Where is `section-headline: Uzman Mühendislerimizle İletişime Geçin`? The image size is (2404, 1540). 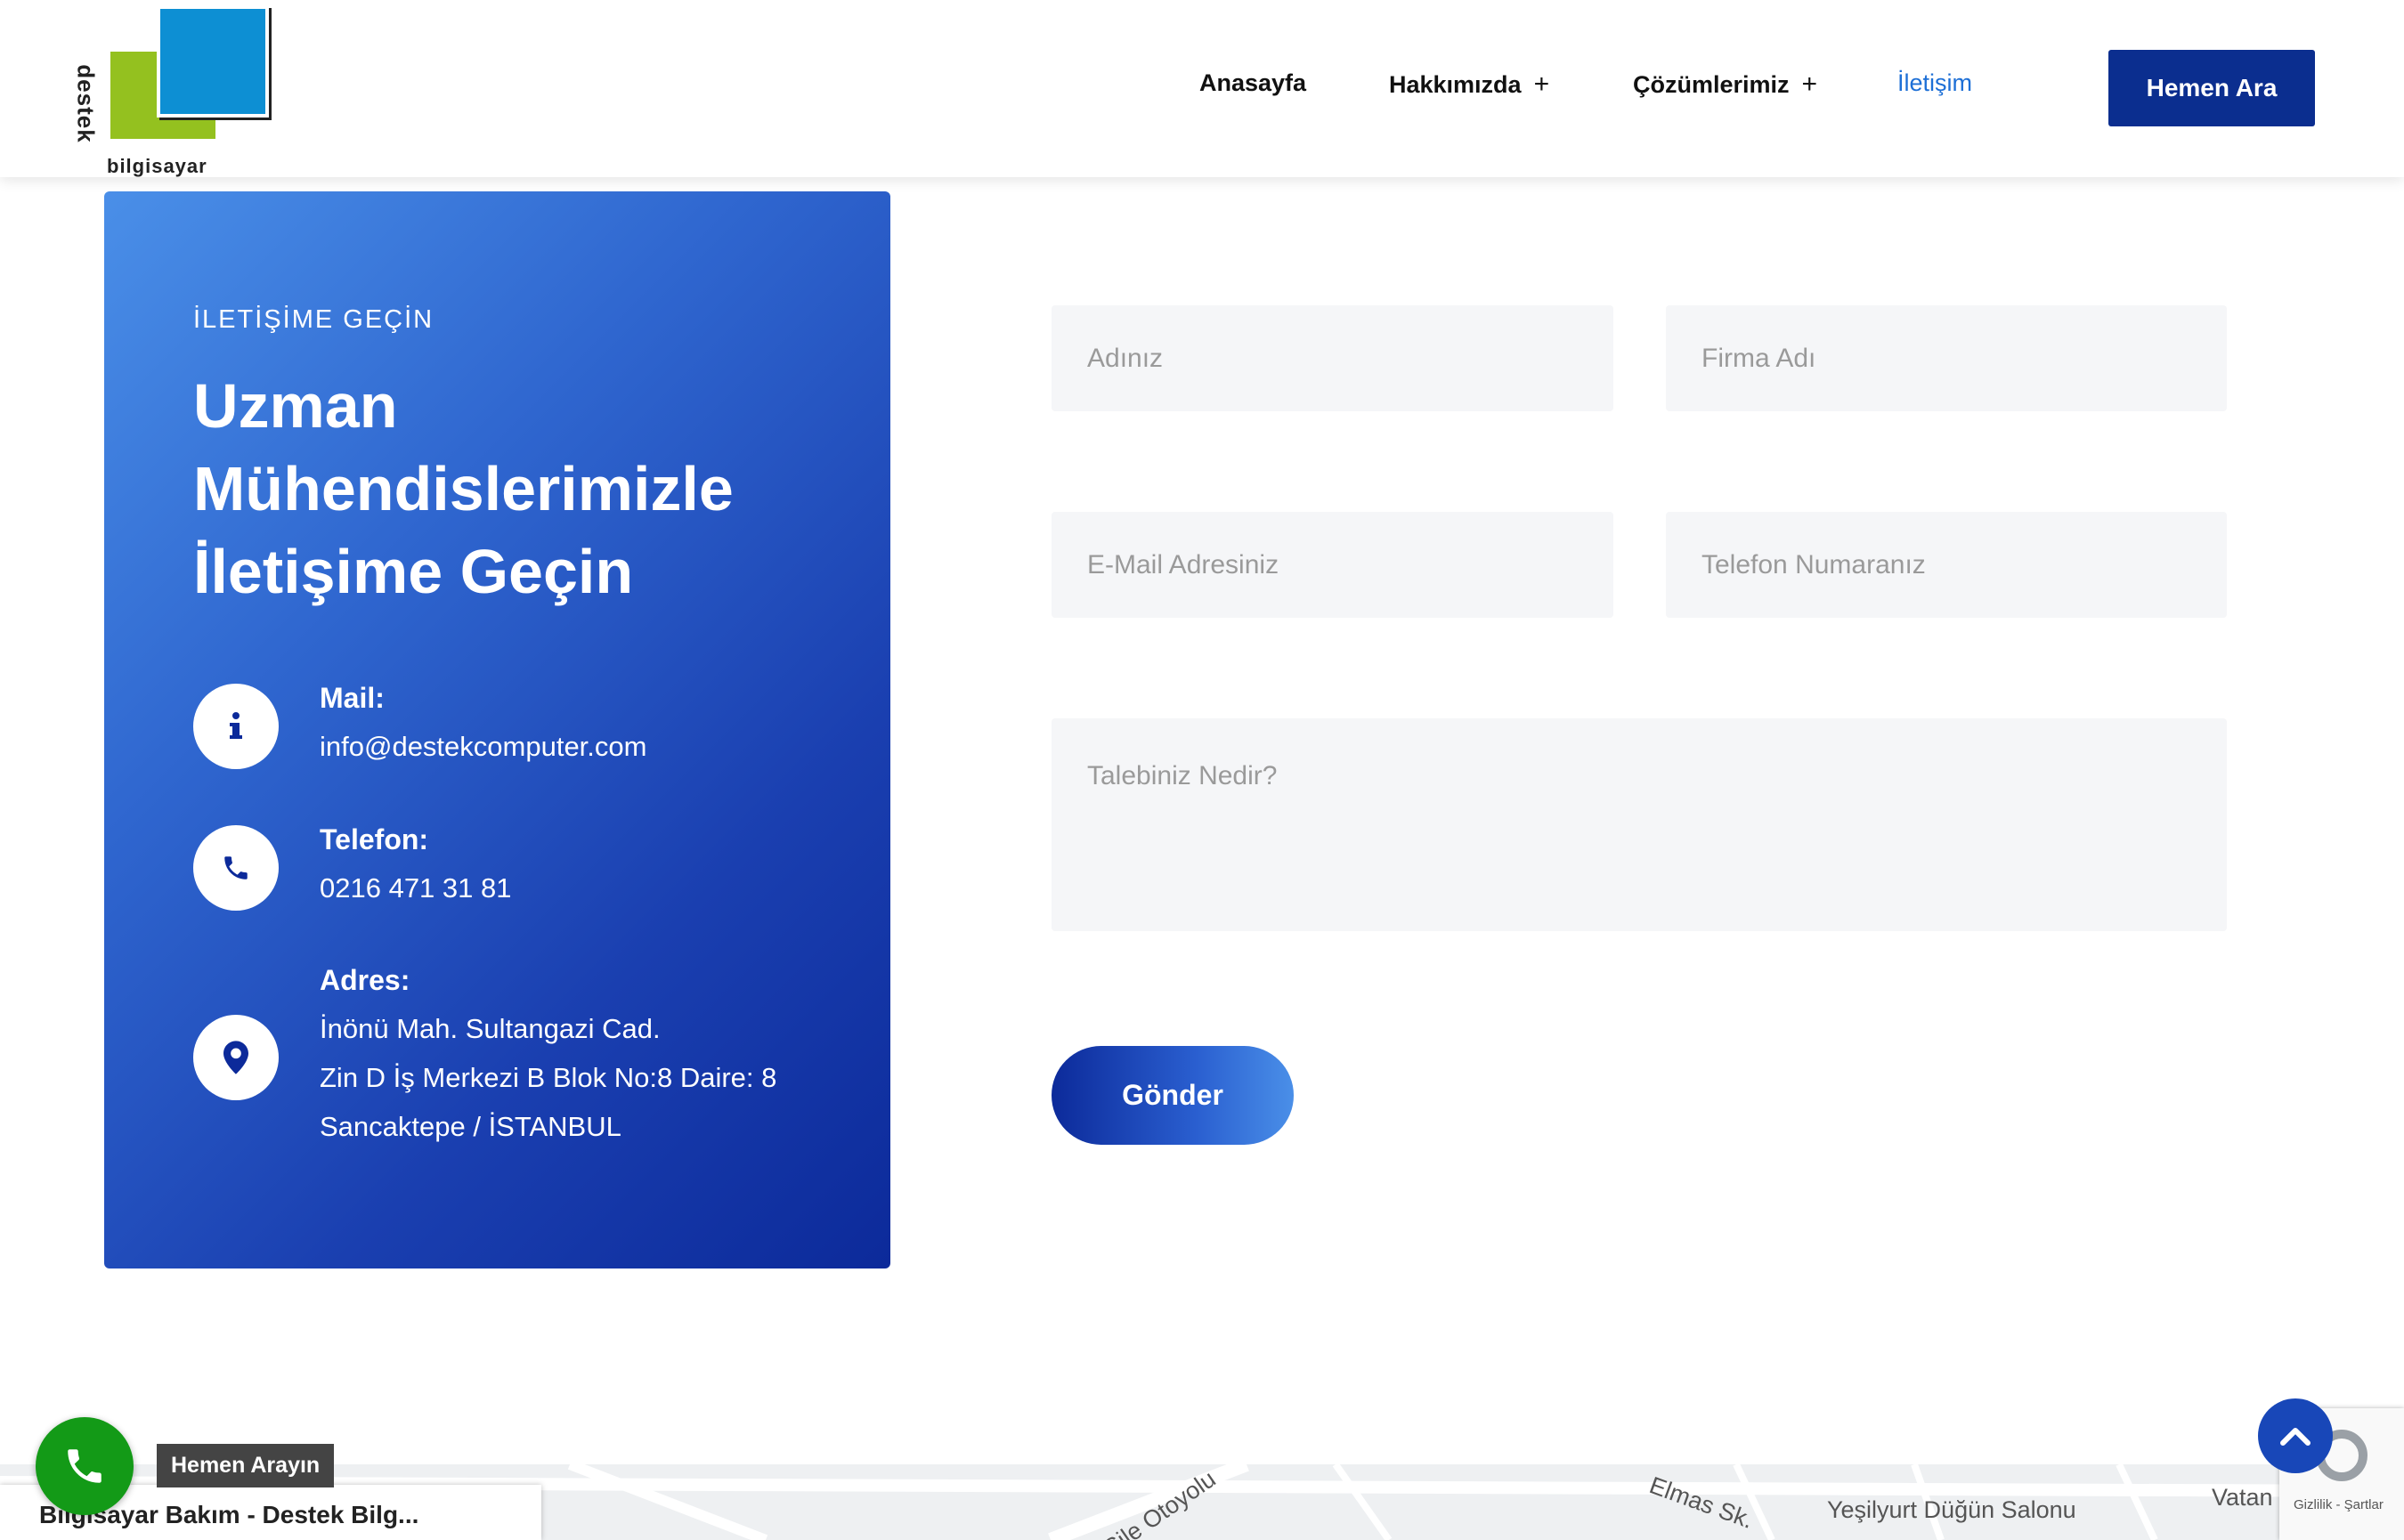 section-headline: Uzman Mühendislerimizle İletişime Geçin is located at coordinates (513, 489).